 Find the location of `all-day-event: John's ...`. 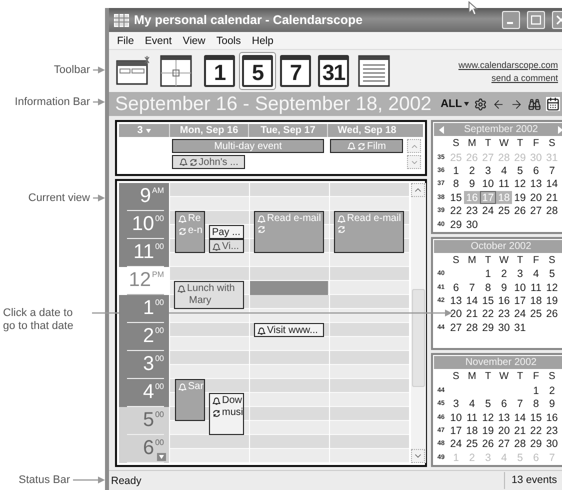

all-day-event: John's ... is located at coordinates (208, 162).